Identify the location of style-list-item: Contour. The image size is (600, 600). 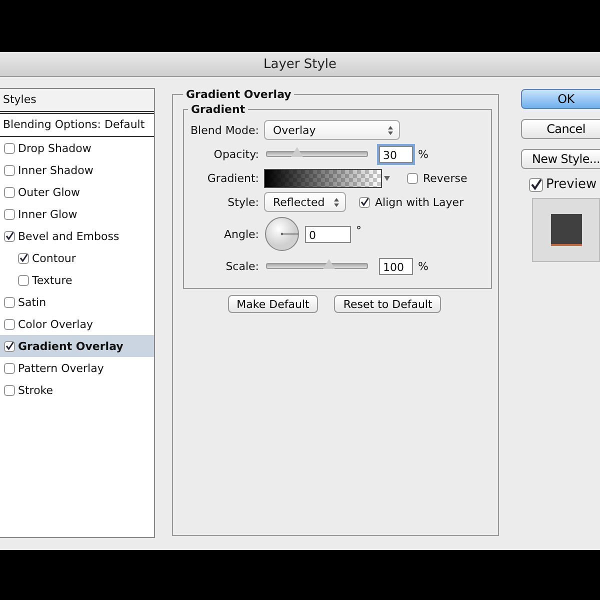
(77, 258).